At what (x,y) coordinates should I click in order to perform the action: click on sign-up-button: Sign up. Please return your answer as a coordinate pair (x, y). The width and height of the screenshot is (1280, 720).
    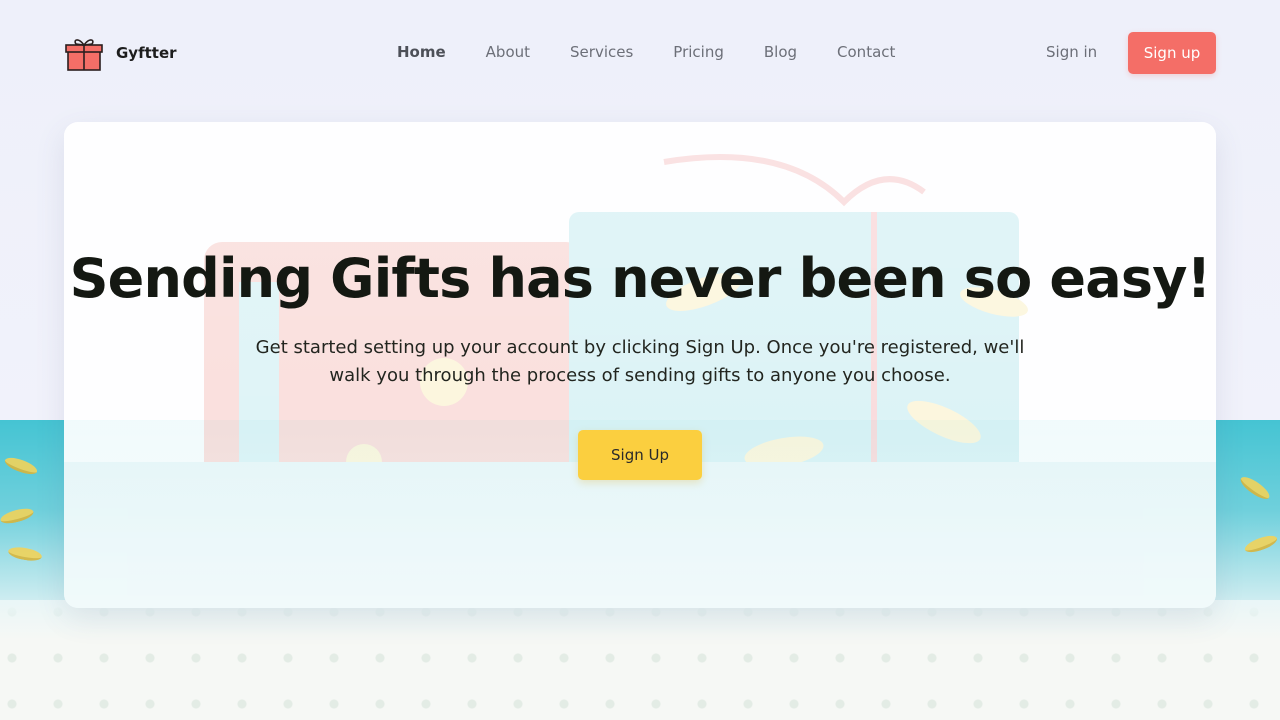
    Looking at the image, I should click on (1172, 53).